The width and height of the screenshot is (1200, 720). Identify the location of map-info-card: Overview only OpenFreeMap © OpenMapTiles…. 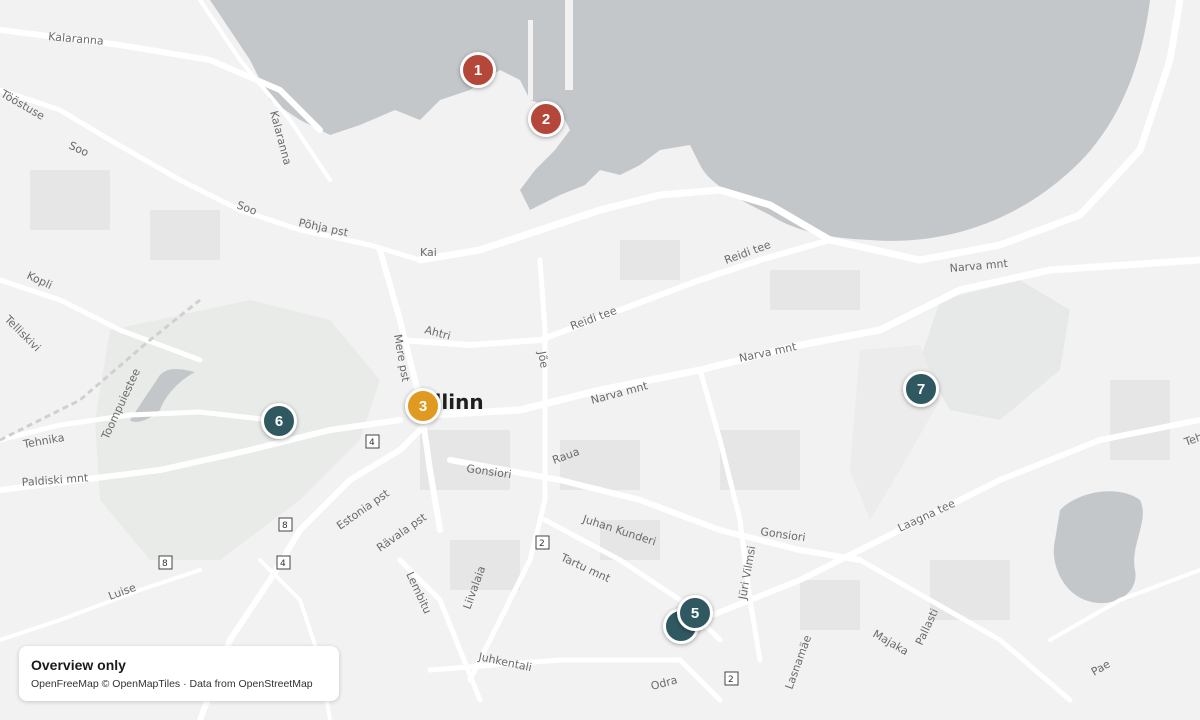
(179, 673).